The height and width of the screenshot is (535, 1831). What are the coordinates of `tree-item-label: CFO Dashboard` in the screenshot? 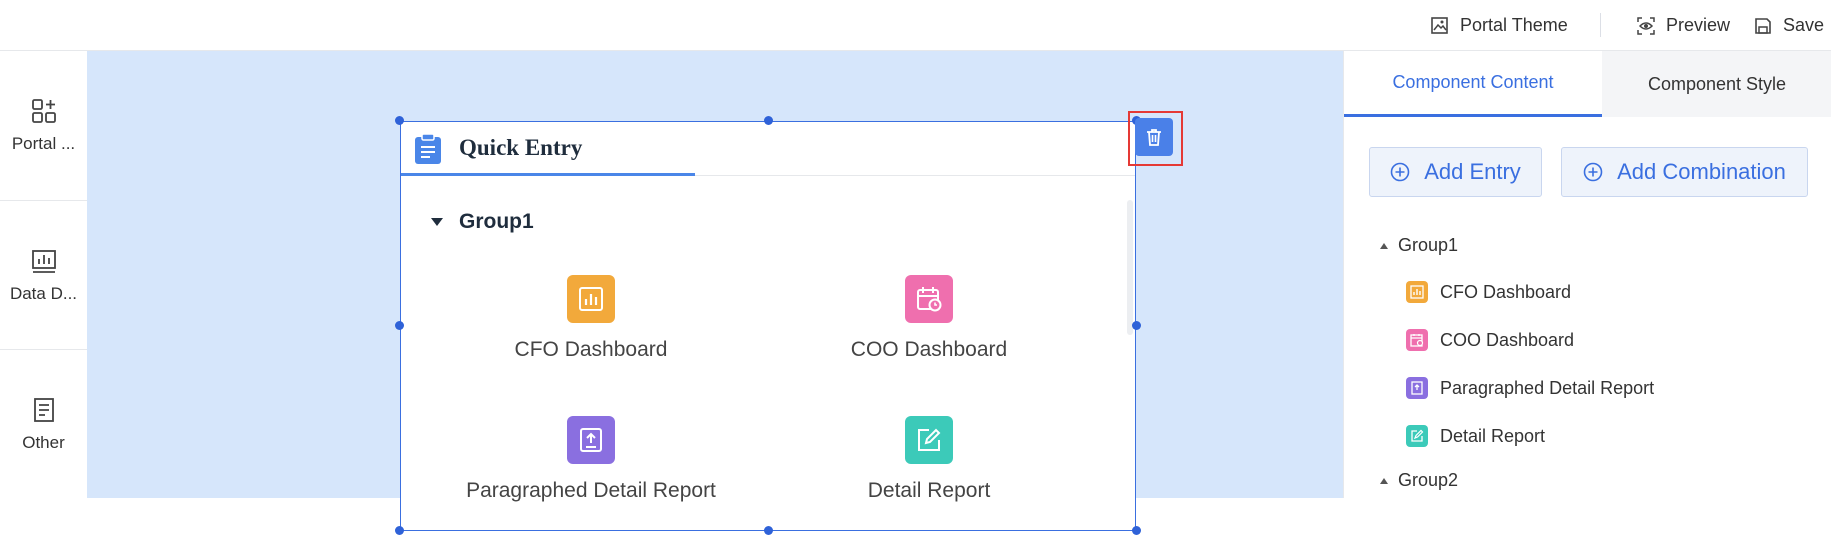 It's located at (1506, 291).